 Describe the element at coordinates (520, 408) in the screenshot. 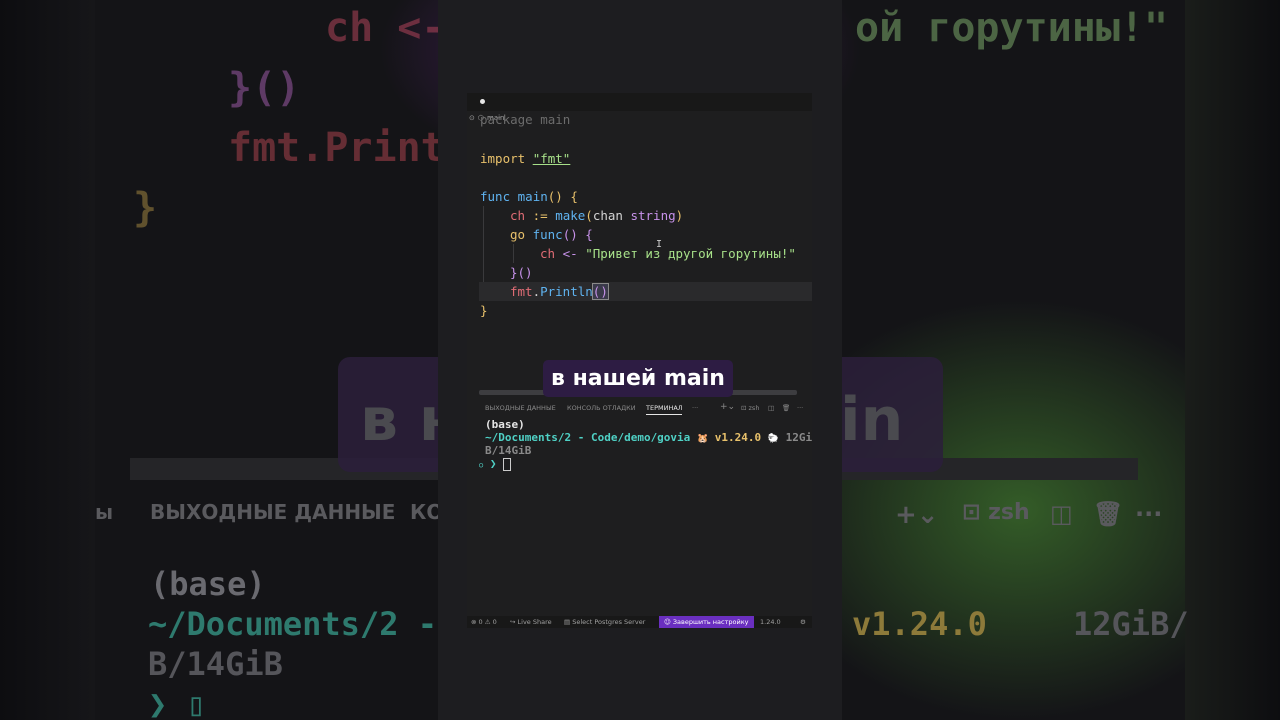

I see `tab-output: ВЫХОДНЫЕ ДАННЫЕ` at that location.